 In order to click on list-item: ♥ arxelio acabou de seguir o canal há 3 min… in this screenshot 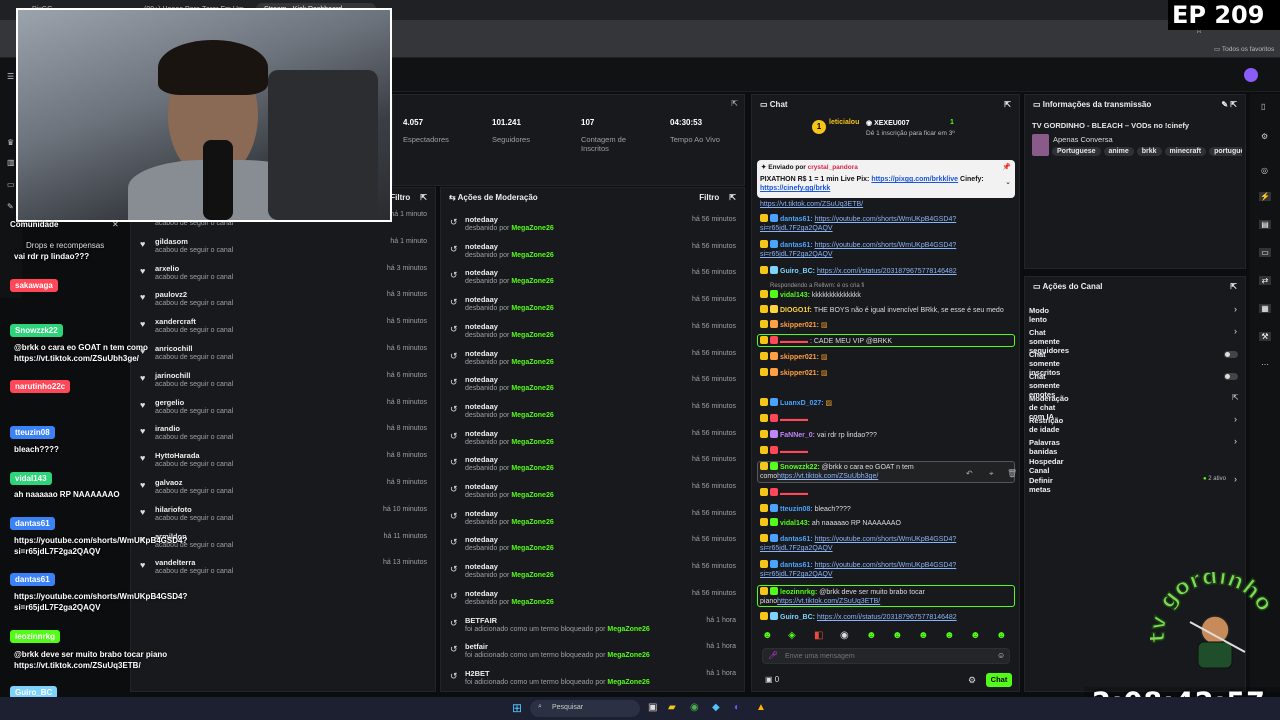, I will do `click(283, 275)`.